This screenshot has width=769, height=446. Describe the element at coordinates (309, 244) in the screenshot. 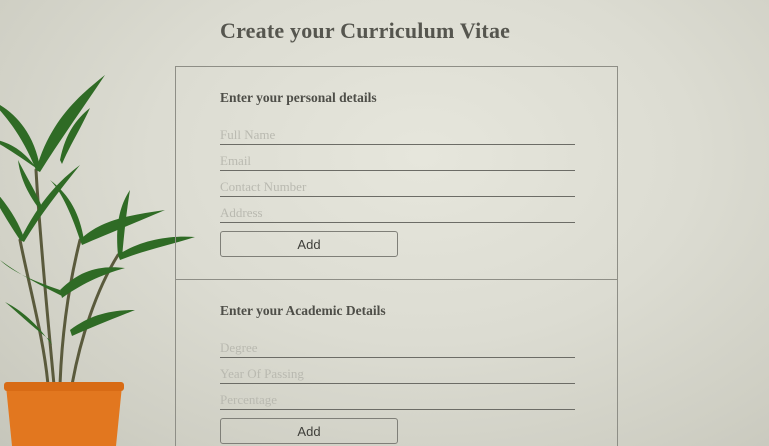

I see `add-personal-details-button: Add` at that location.